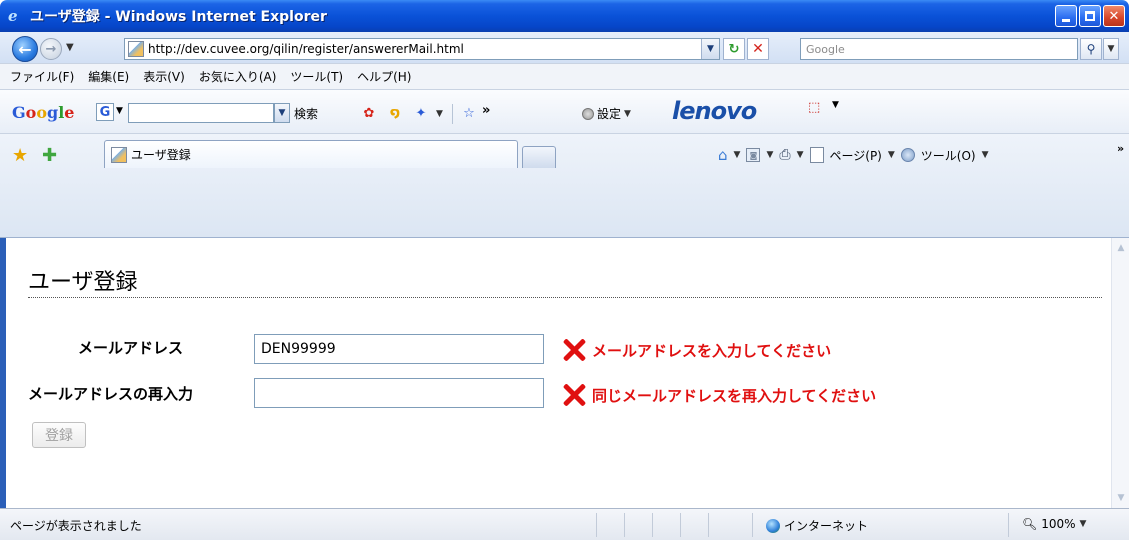  Describe the element at coordinates (588, 113) in the screenshot. I see `settings-radio-icon` at that location.